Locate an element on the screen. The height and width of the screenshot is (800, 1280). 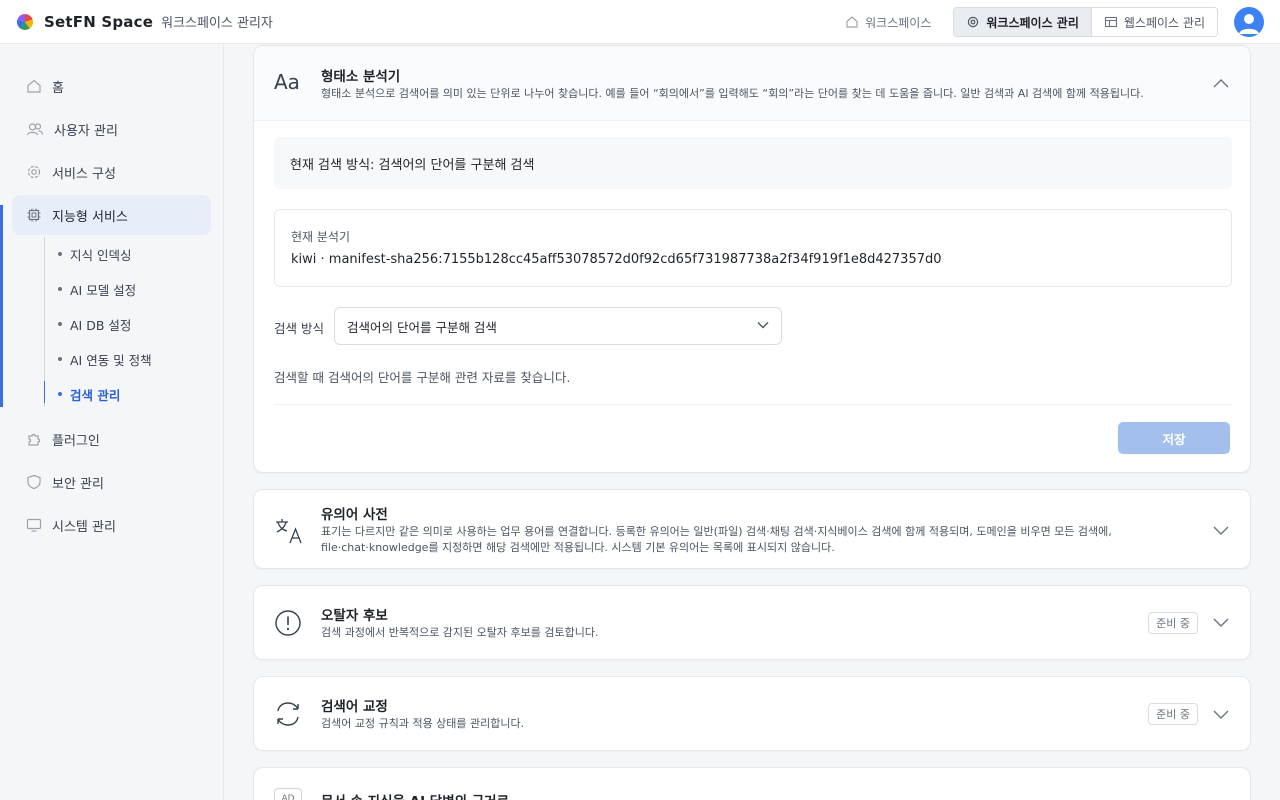
active-section-indicator is located at coordinates (1, 306).